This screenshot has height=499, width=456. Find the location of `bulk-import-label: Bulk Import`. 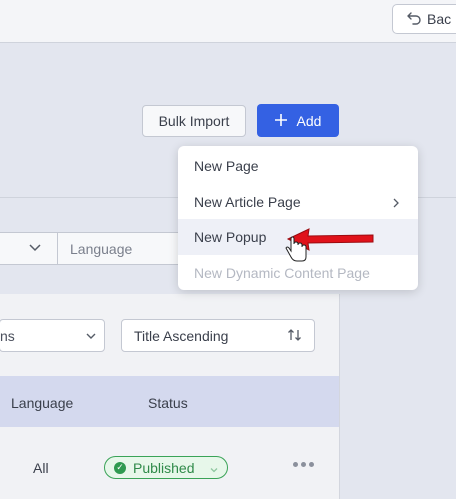

bulk-import-label: Bulk Import is located at coordinates (194, 121).